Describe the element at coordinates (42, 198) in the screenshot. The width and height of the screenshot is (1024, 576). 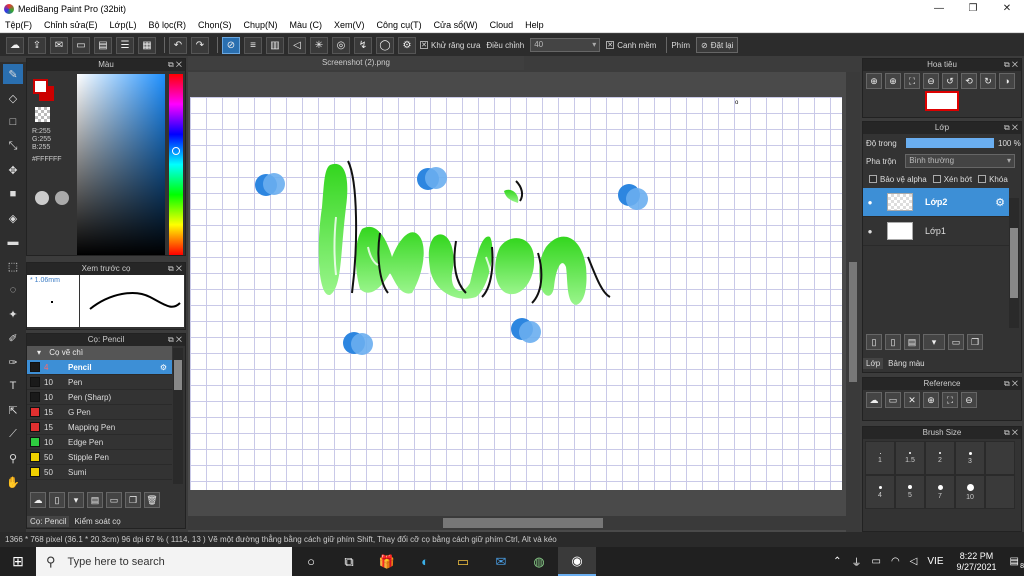
I see `palette-icon` at that location.